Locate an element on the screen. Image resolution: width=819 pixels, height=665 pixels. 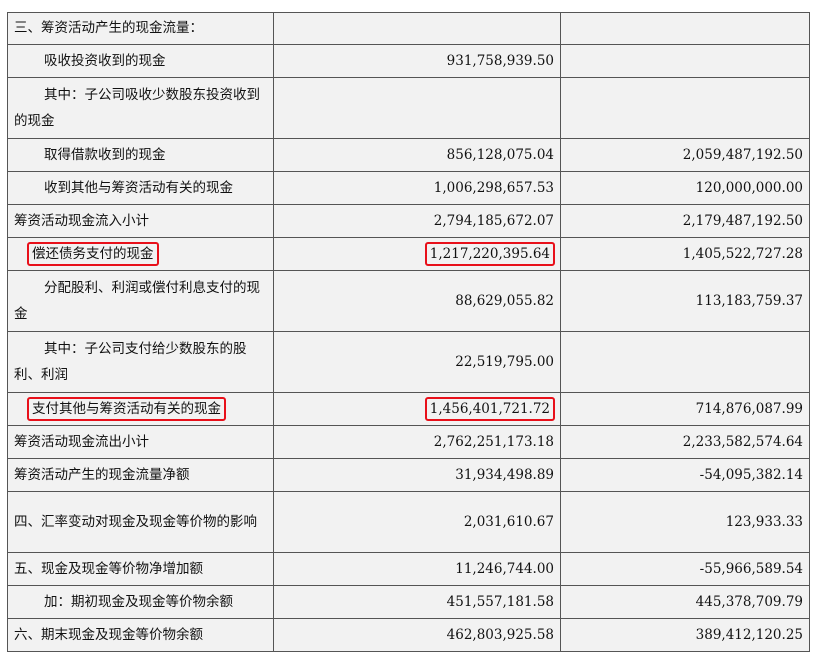
value-current: 931,758,939.50 is located at coordinates (417, 61).